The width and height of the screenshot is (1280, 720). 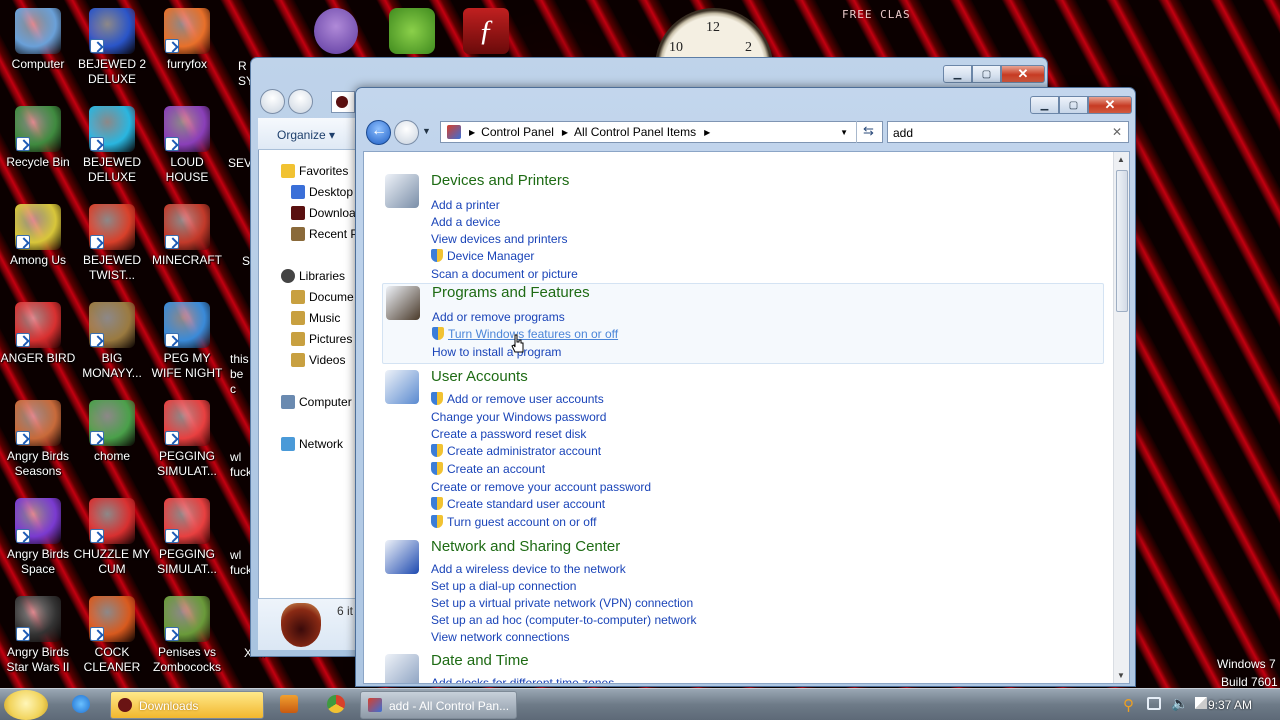 What do you see at coordinates (313, 276) in the screenshot?
I see `nav-item: Libraries` at bounding box center [313, 276].